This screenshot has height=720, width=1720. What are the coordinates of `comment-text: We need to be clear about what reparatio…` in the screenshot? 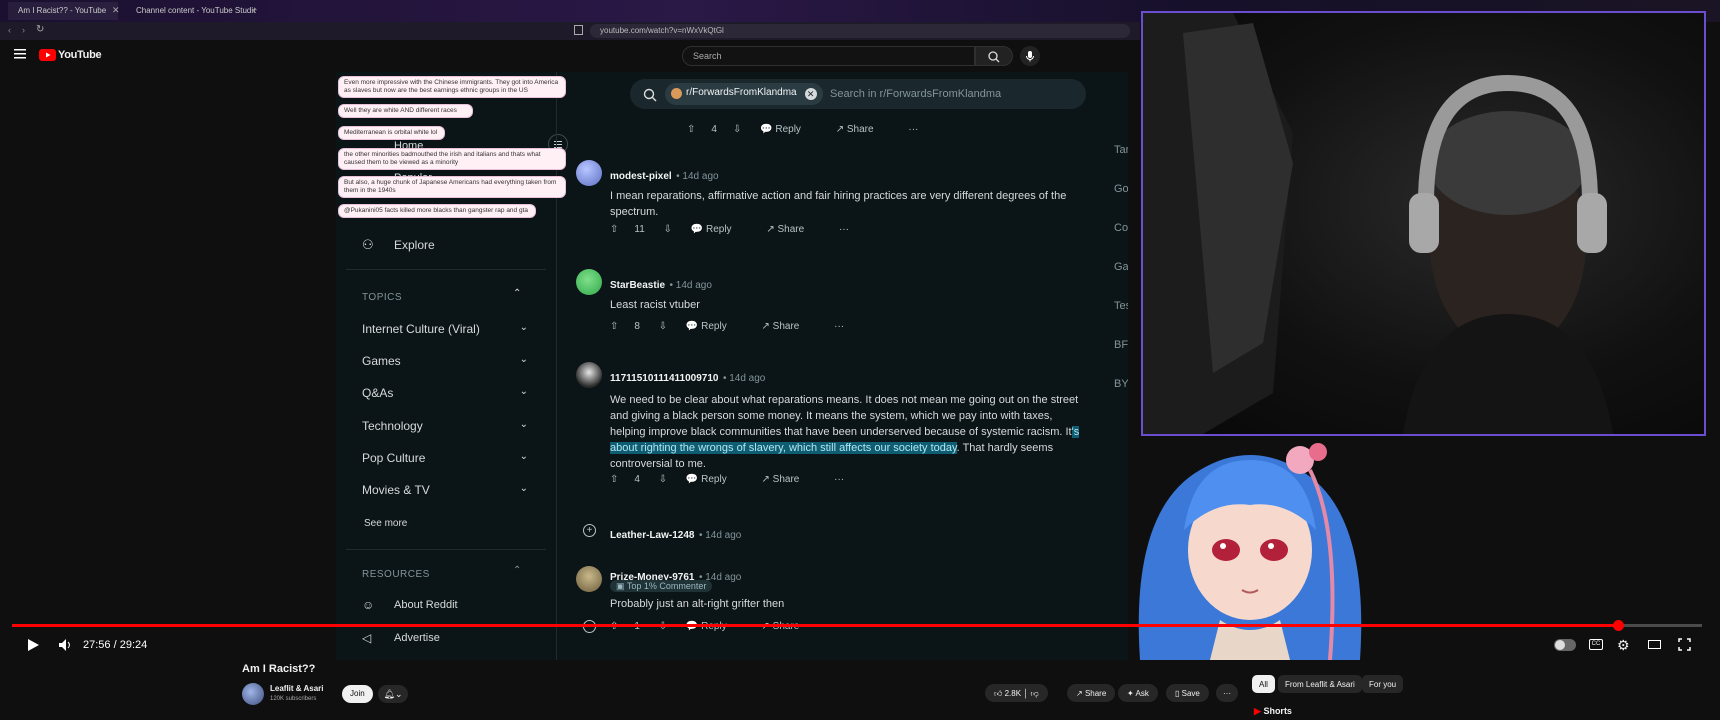 It's located at (844, 416).